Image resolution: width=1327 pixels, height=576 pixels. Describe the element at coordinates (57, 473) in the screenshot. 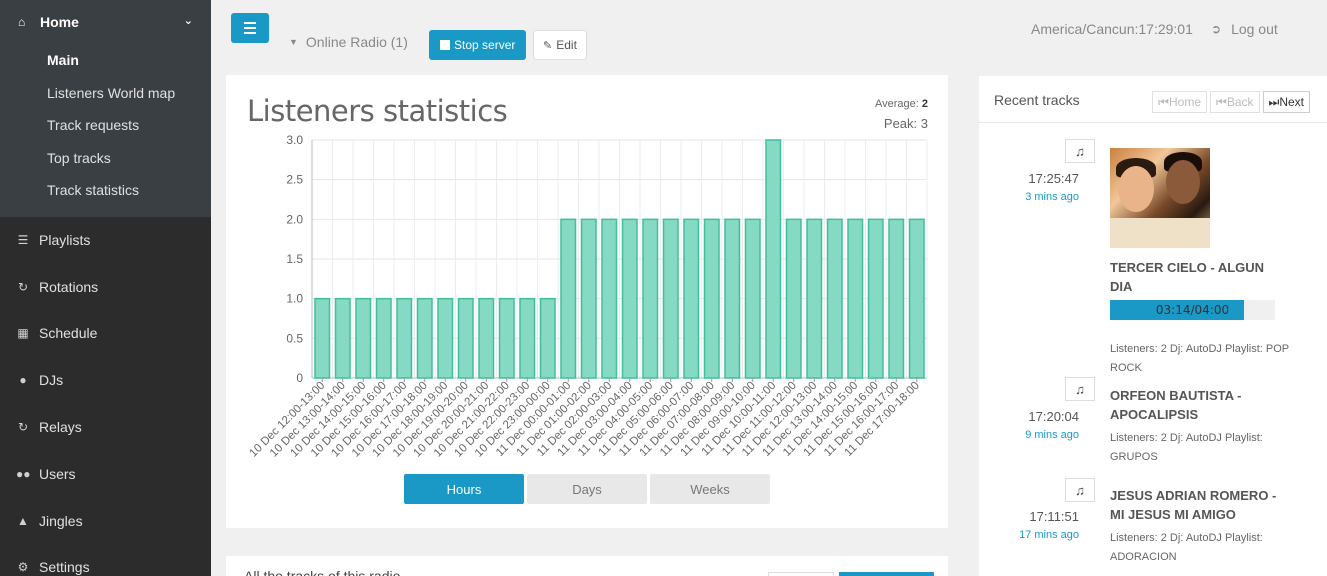

I see `sidebar-item-label: Users` at that location.